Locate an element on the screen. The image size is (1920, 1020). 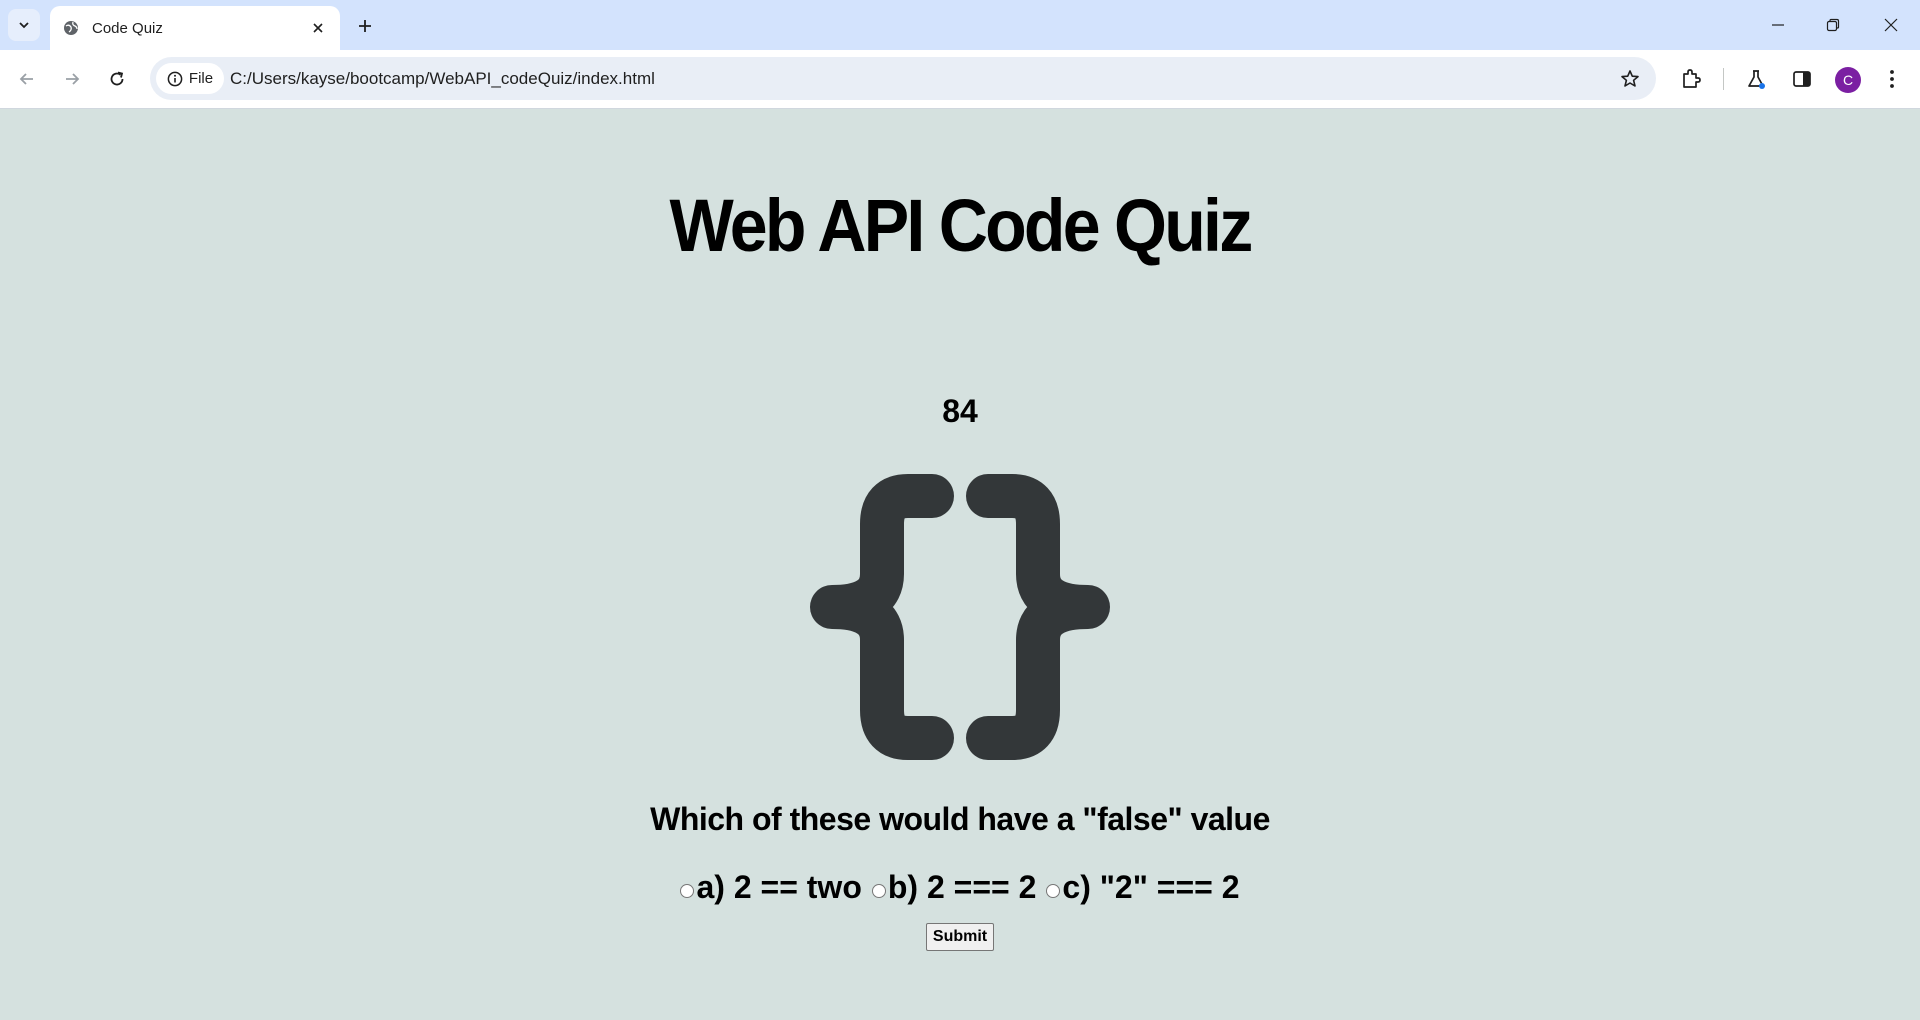
new-tab-button is located at coordinates (365, 26).